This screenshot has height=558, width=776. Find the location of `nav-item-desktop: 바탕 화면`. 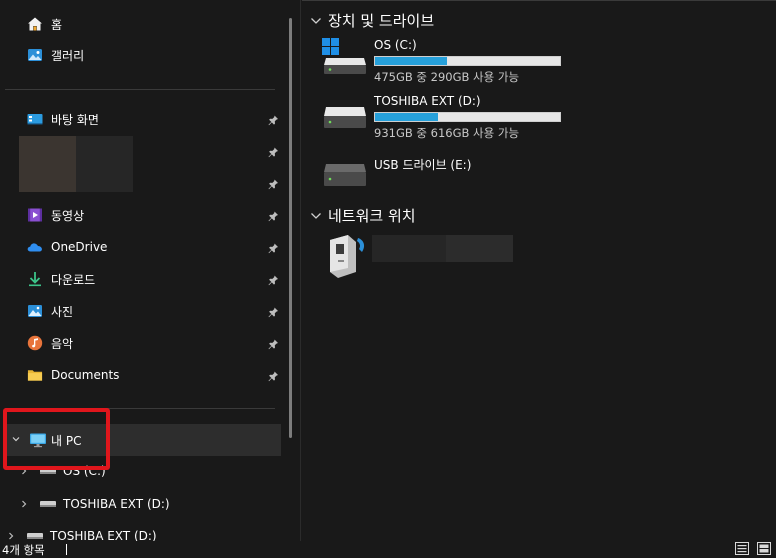

nav-item-desktop: 바탕 화면 is located at coordinates (157, 119).